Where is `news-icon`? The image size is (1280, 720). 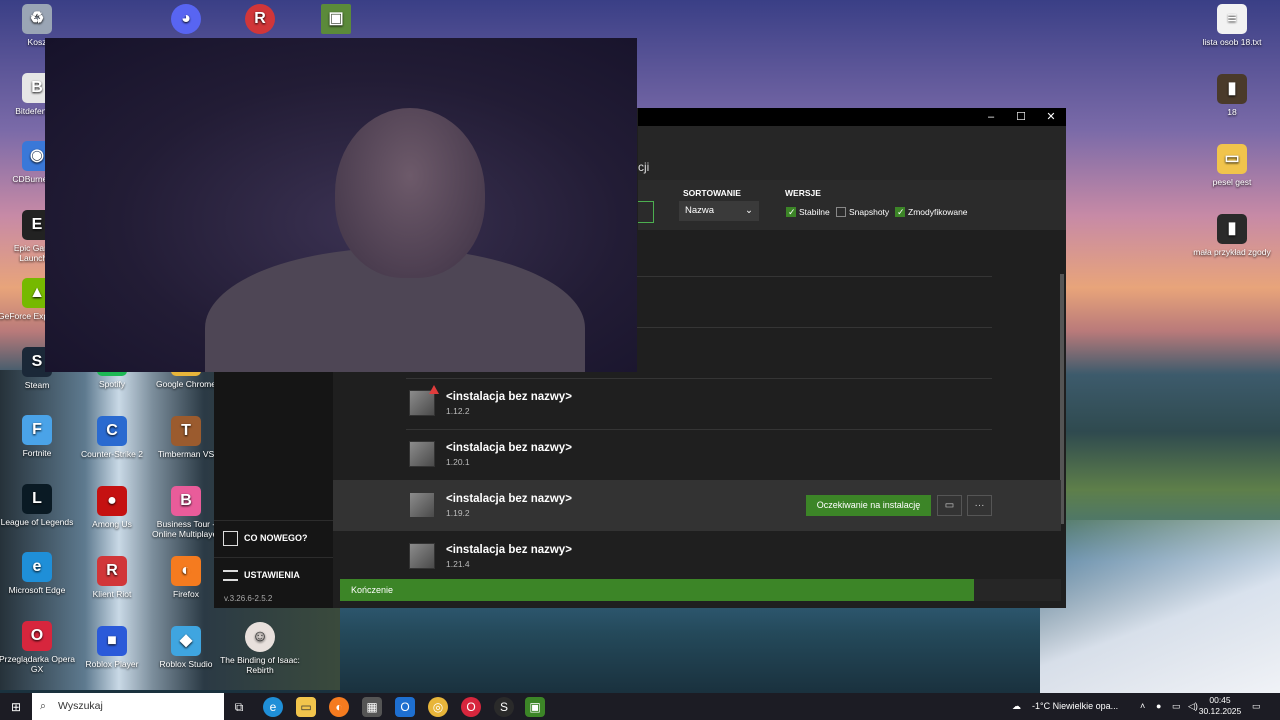
news-icon is located at coordinates (230, 538).